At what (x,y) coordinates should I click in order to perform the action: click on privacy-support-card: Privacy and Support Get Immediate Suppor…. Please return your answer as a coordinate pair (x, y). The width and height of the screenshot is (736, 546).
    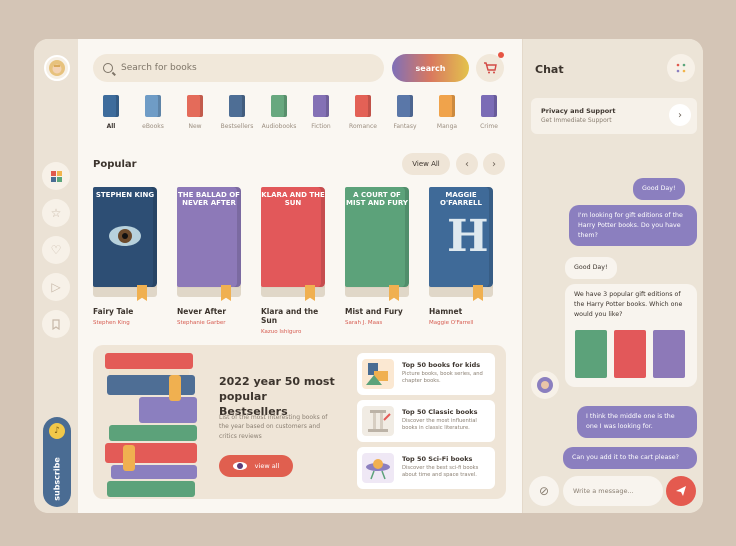
    Looking at the image, I should click on (614, 116).